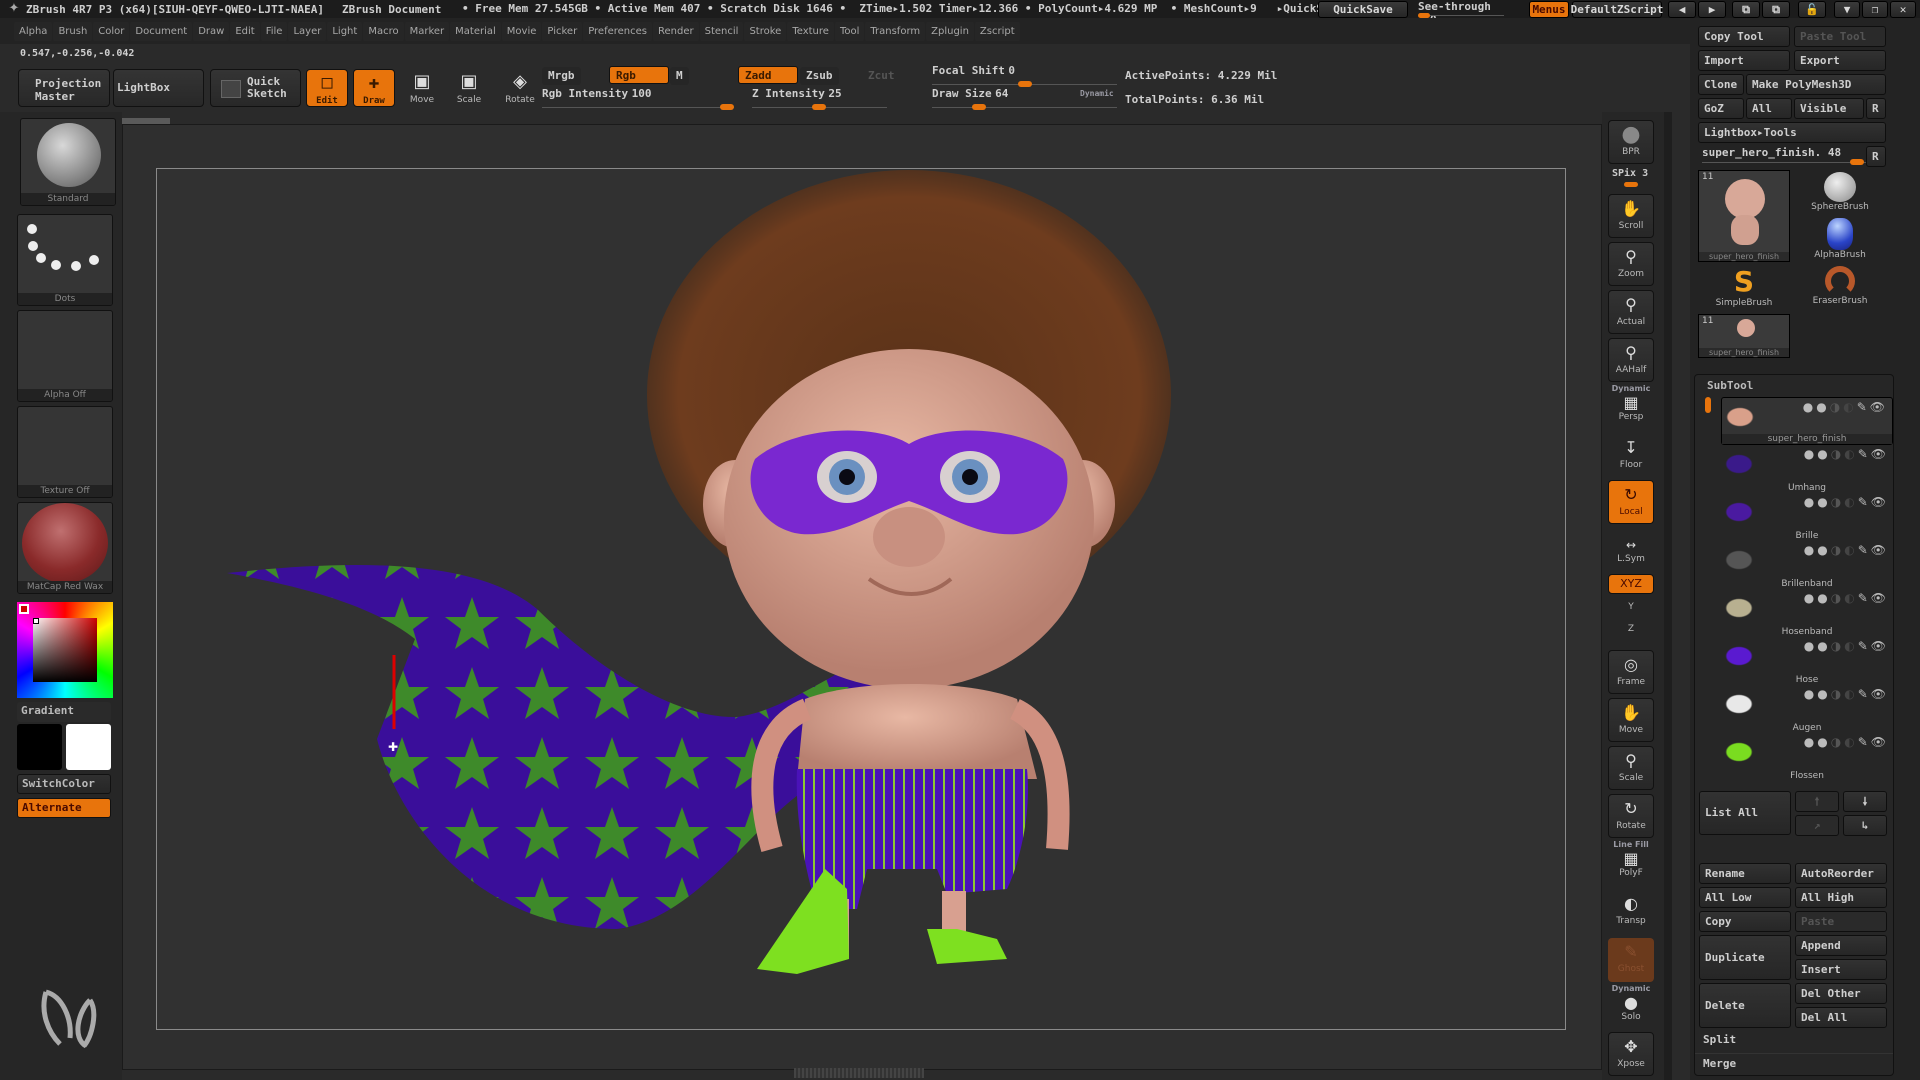  Describe the element at coordinates (211, 31) in the screenshot. I see `menu-draw: Draw` at that location.